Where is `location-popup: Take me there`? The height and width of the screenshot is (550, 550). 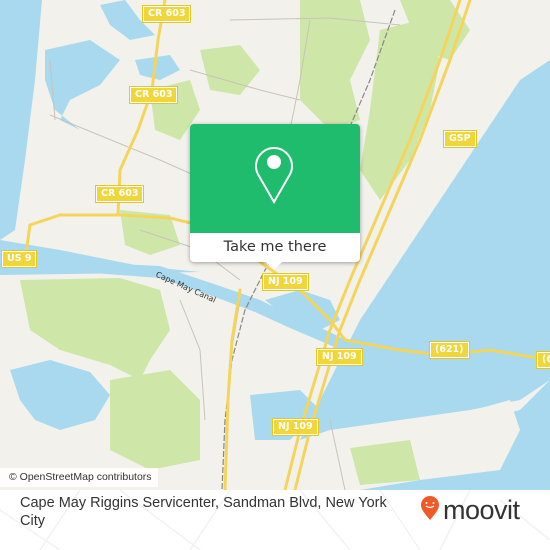 location-popup: Take me there is located at coordinates (275, 197).